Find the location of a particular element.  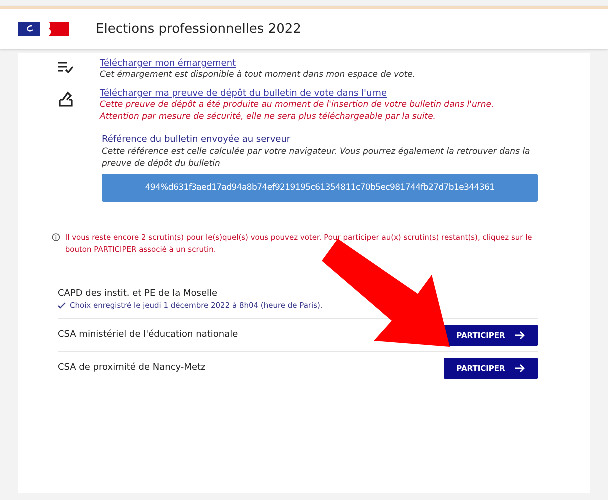

ballot-box-icon is located at coordinates (66, 99).